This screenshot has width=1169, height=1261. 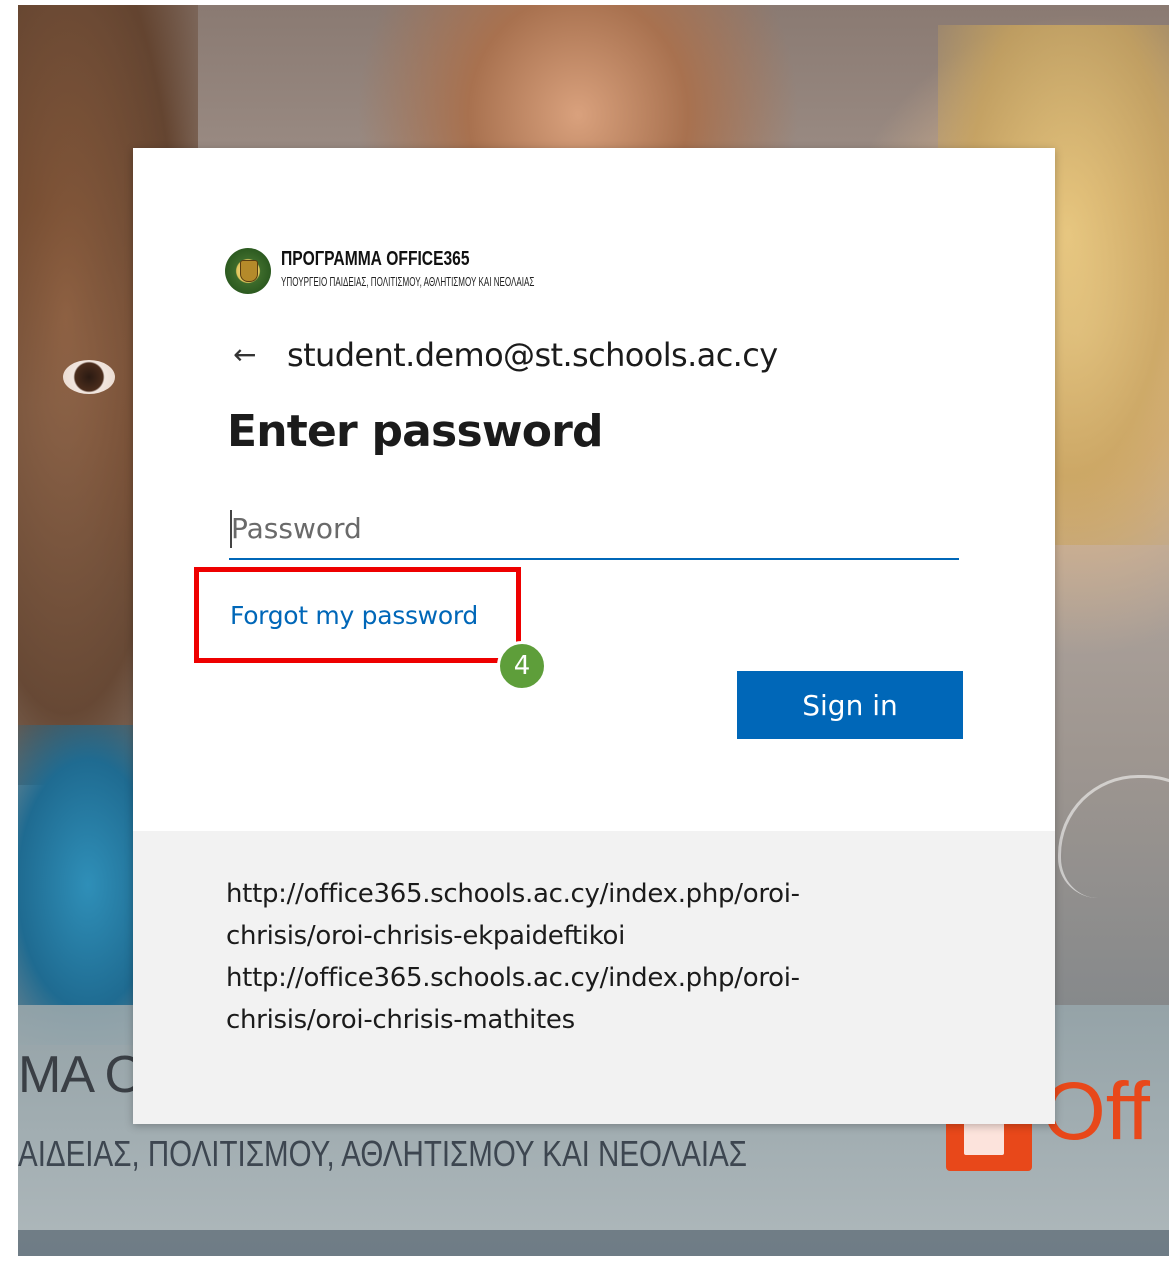 What do you see at coordinates (400, 1020) in the screenshot?
I see `terms-line: chrisis/oroi-chrisis-mathites` at bounding box center [400, 1020].